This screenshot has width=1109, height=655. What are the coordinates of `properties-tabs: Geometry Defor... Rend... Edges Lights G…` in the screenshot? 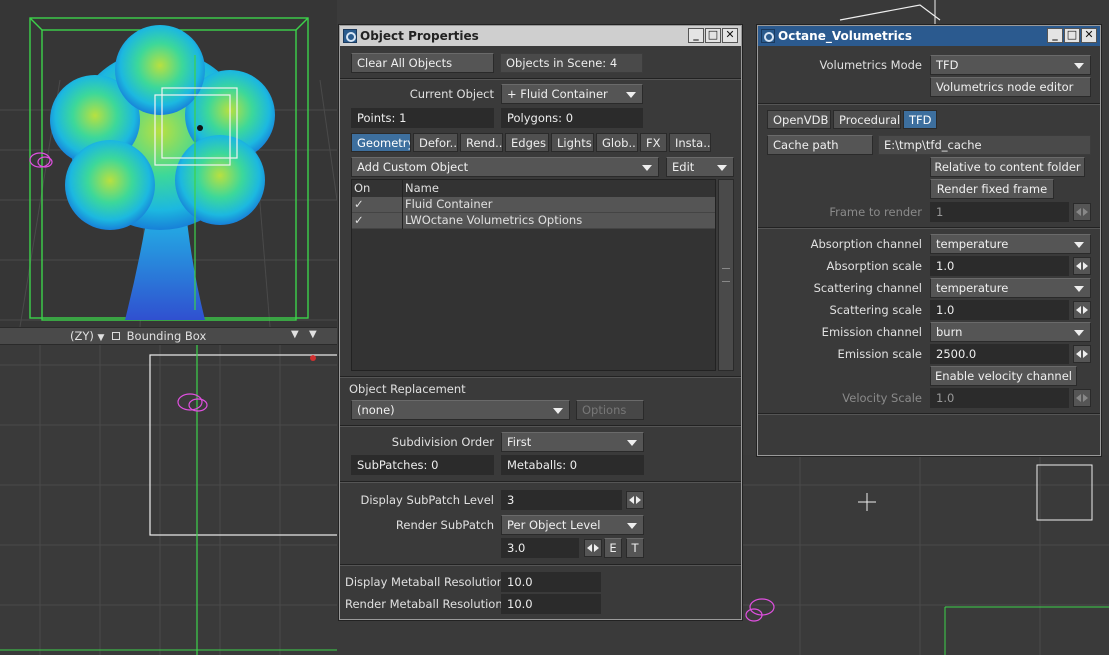 It's located at (531, 142).